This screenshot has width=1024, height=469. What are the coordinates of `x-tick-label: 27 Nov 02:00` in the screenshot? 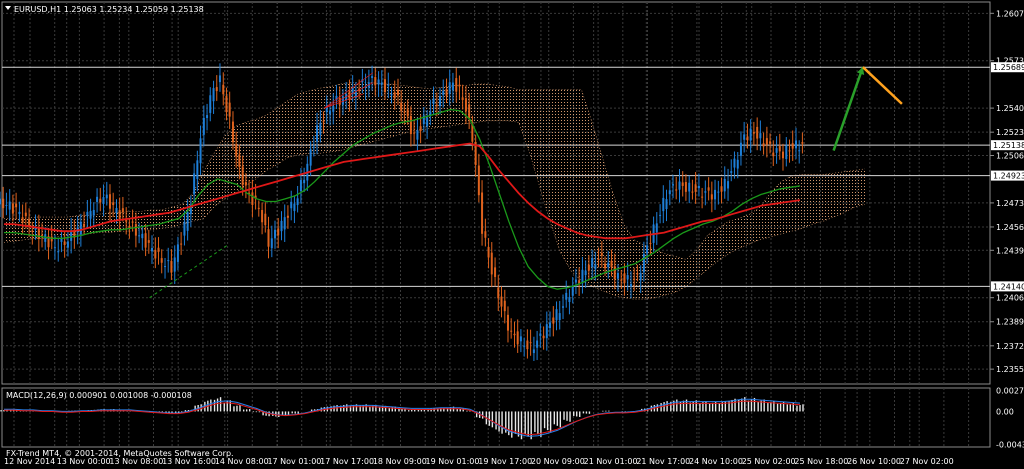 It's located at (927, 461).